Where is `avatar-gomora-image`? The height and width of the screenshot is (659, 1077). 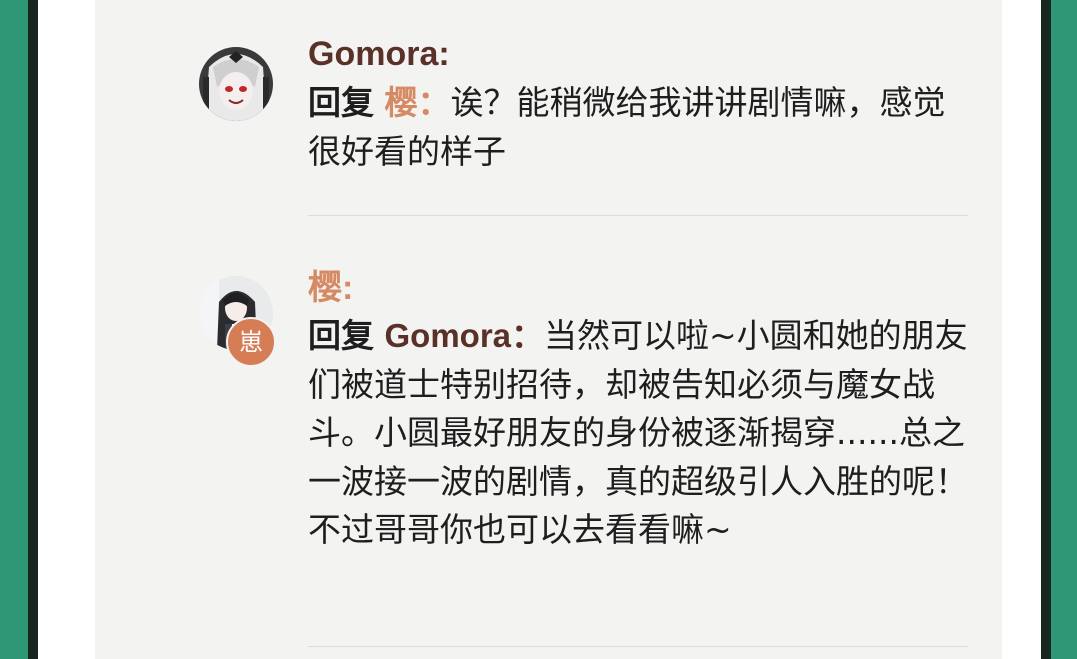 avatar-gomora-image is located at coordinates (236, 84).